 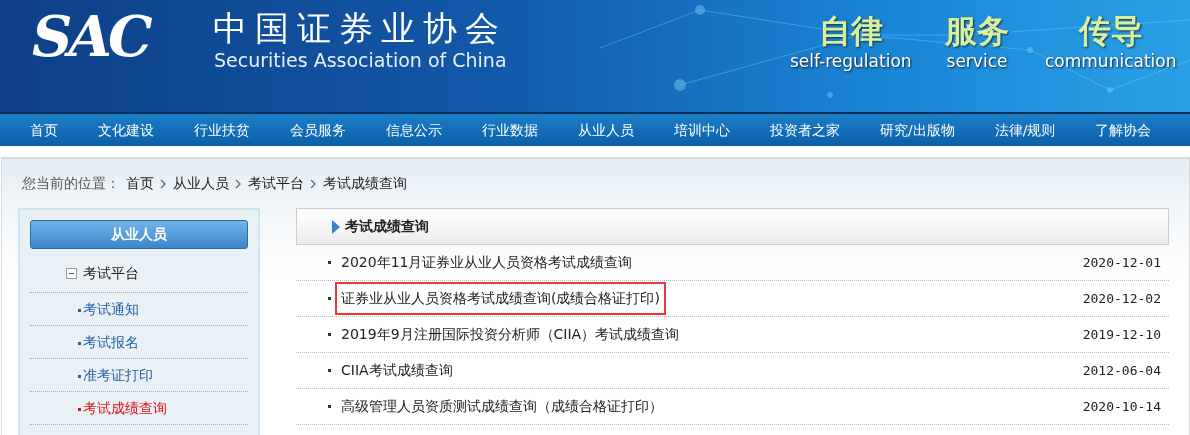 I want to click on slogan-caption: self-regulation, so click(x=851, y=62).